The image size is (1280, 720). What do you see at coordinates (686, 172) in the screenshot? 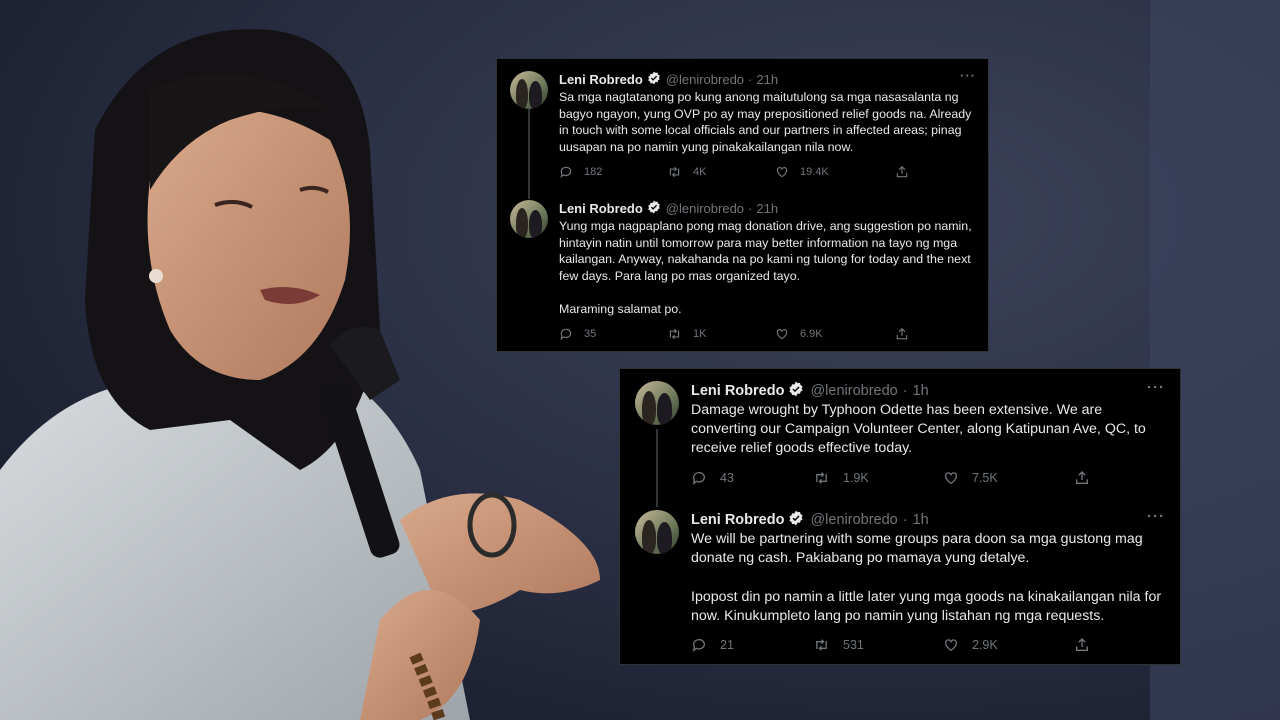
I see `retweet-button: 4K` at bounding box center [686, 172].